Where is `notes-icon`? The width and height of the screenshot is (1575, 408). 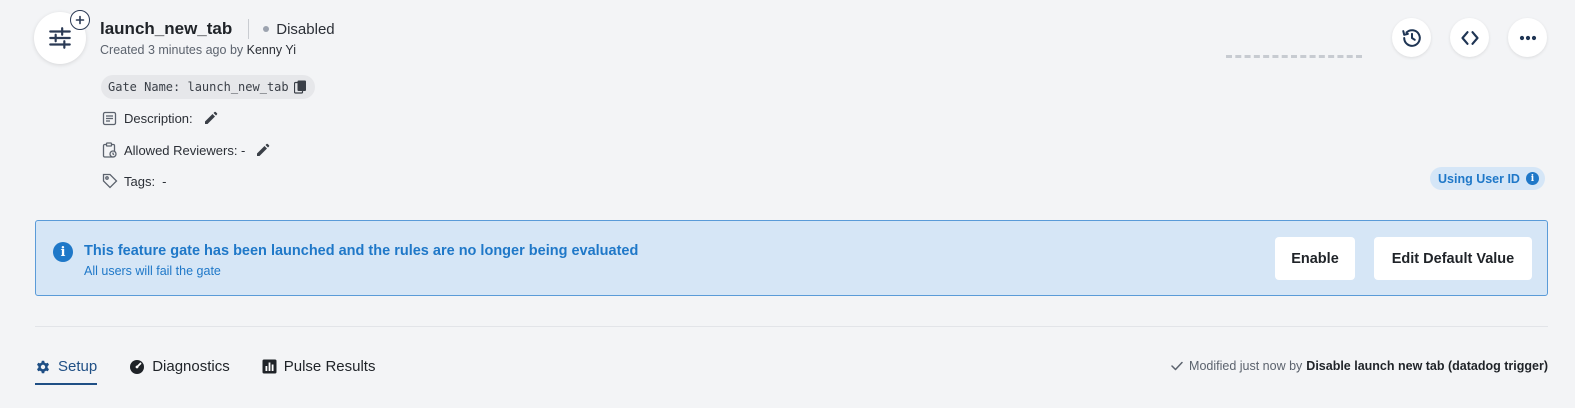 notes-icon is located at coordinates (109, 118).